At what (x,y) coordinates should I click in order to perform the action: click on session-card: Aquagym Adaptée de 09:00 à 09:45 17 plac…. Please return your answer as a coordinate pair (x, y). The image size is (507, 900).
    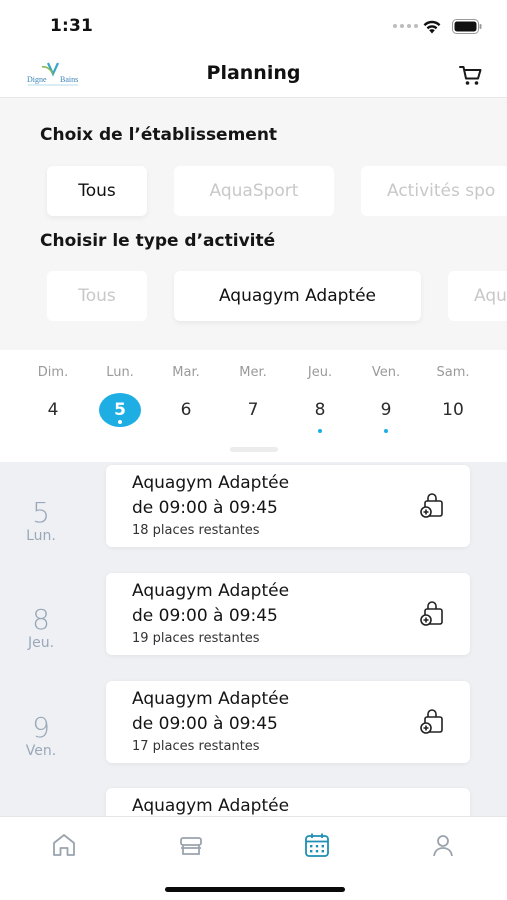
    Looking at the image, I should click on (288, 722).